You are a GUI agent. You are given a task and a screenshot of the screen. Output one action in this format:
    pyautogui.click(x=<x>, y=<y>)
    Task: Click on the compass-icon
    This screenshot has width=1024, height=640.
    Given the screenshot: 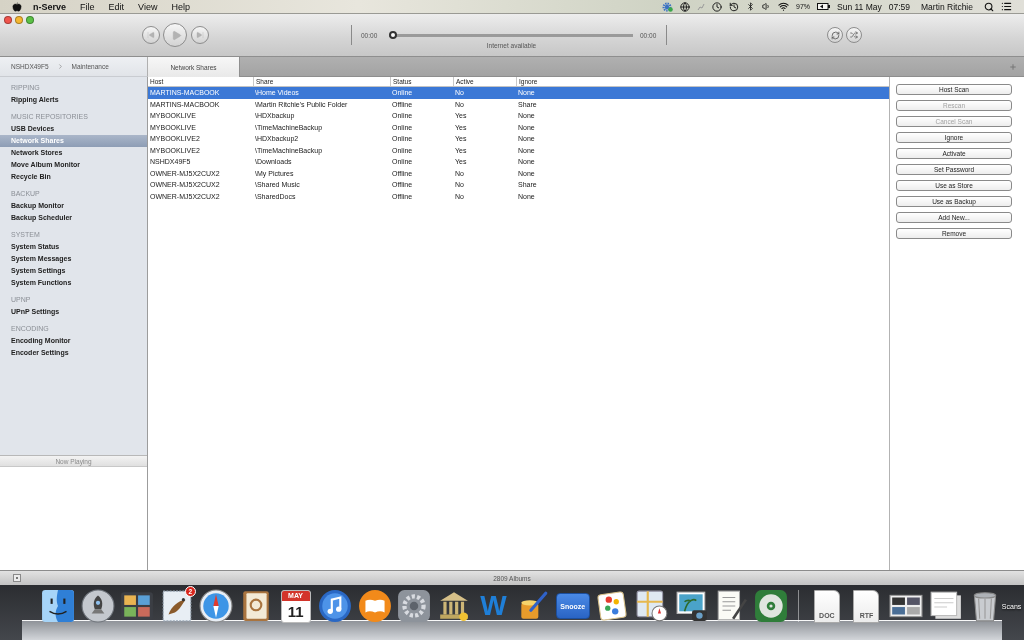 What is the action you would take?
    pyautogui.click(x=216, y=606)
    